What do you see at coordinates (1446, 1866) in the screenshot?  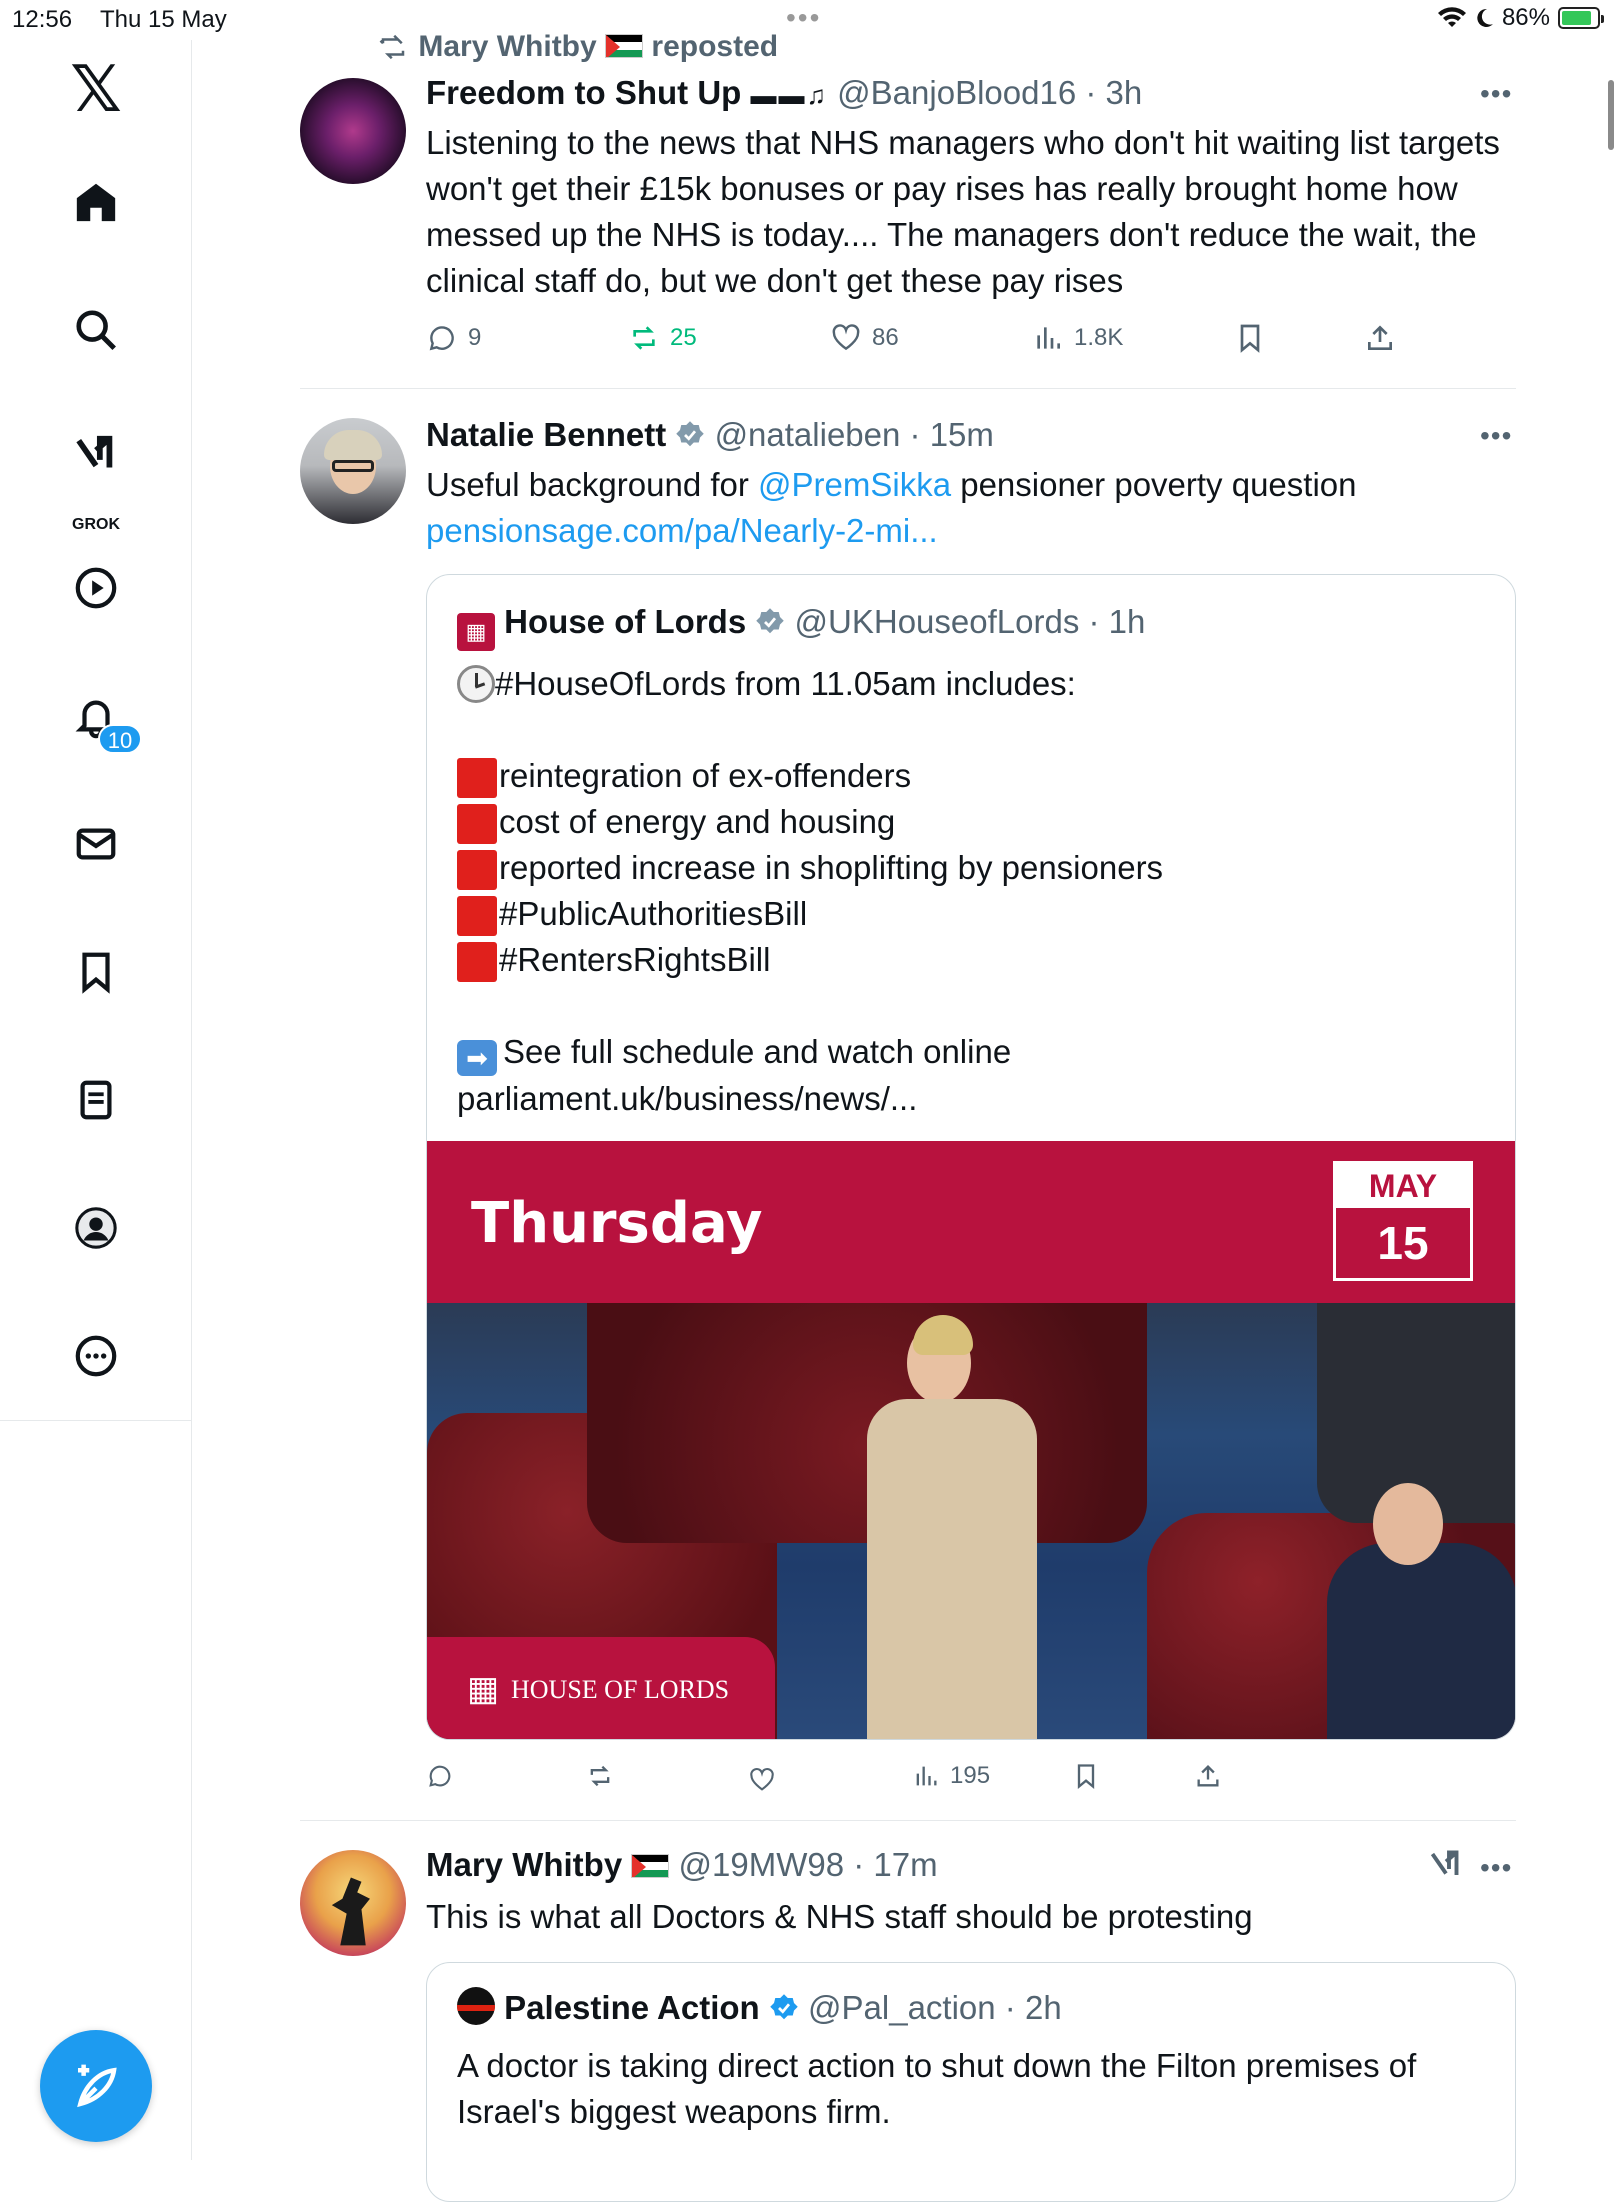 I see `grok-explain-button` at bounding box center [1446, 1866].